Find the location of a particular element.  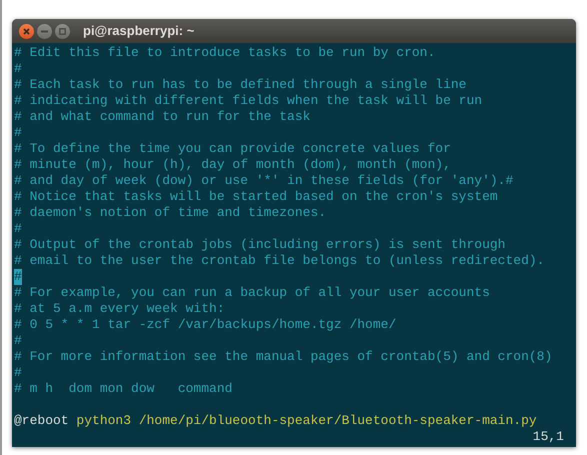

minimize-button is located at coordinates (44, 31).